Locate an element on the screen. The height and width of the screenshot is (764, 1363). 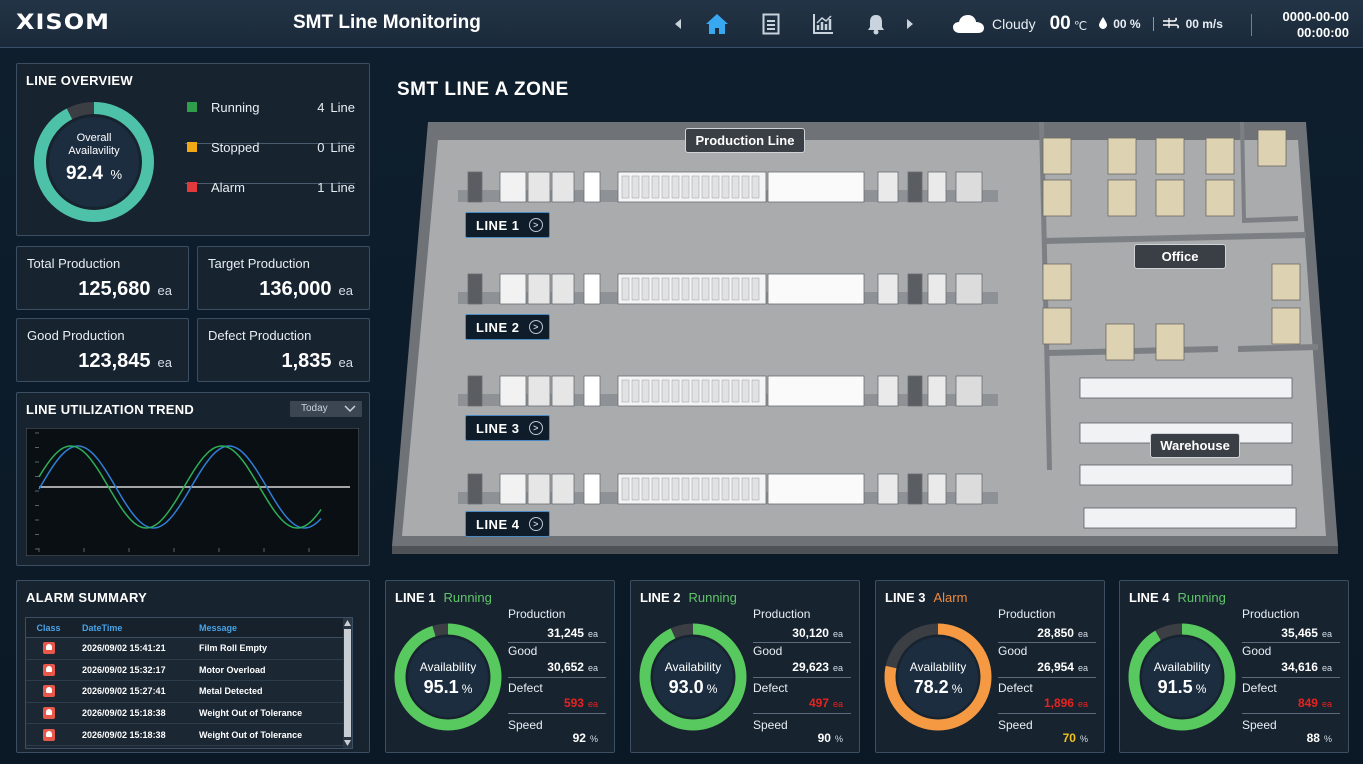
message-cell: Metal Detected is located at coordinates (231, 691).